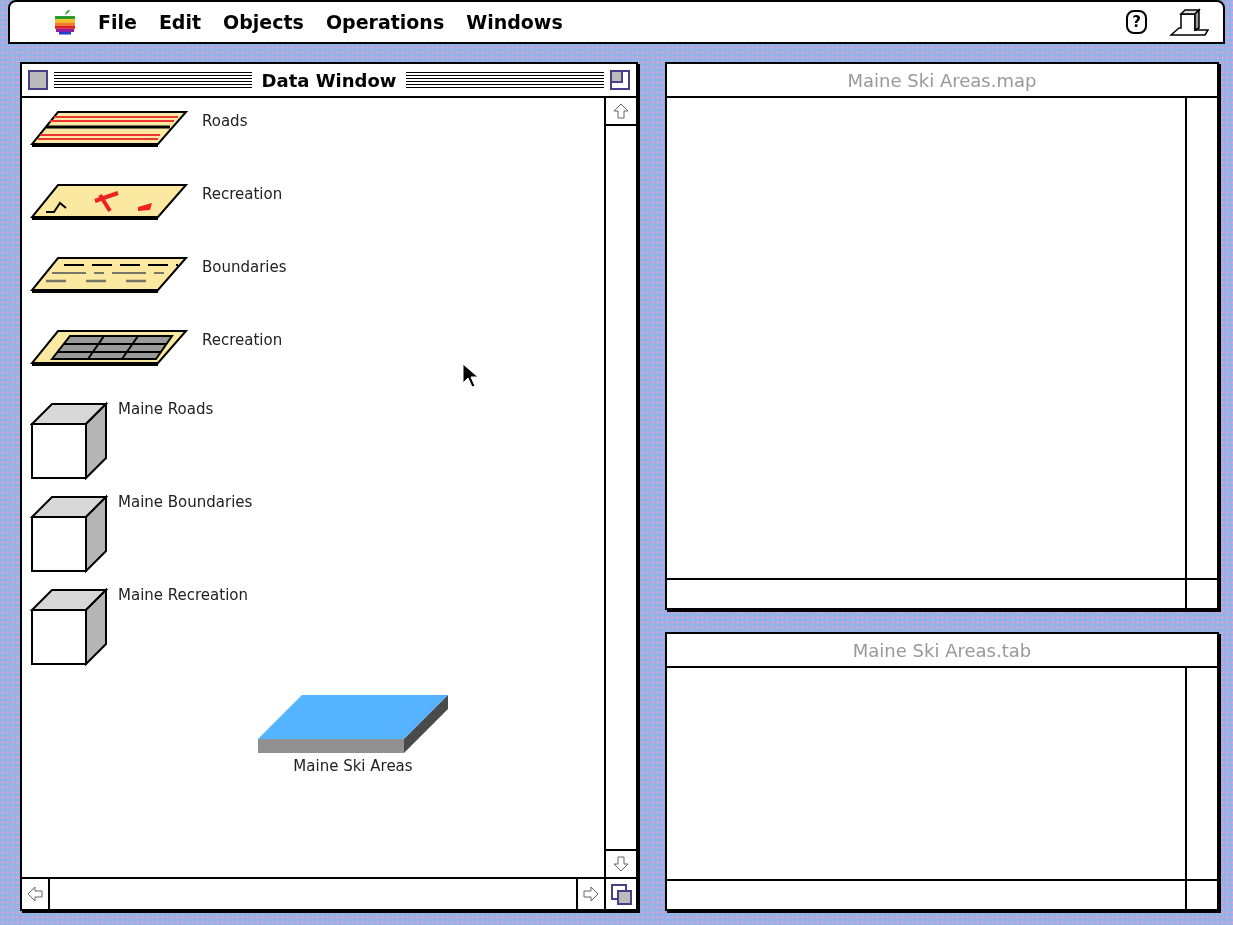 This screenshot has width=1233, height=925. I want to click on view-label: Maine Ski Areas, so click(353, 766).